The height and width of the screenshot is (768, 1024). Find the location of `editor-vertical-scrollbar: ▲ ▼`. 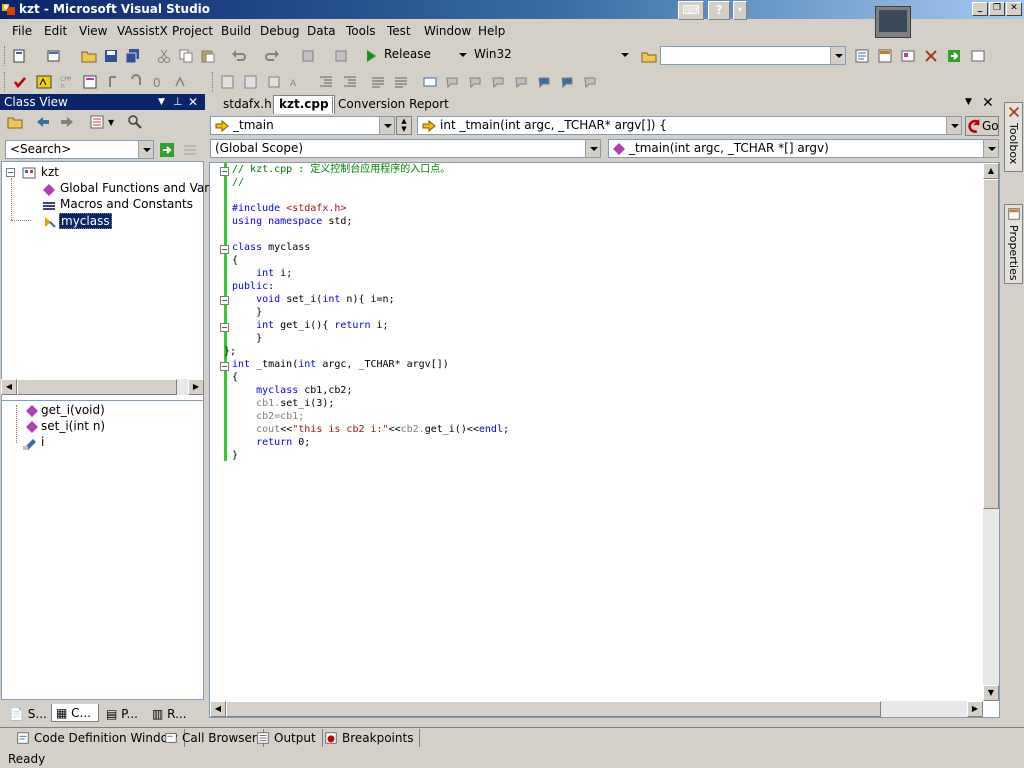

editor-vertical-scrollbar: ▲ ▼ is located at coordinates (991, 432).